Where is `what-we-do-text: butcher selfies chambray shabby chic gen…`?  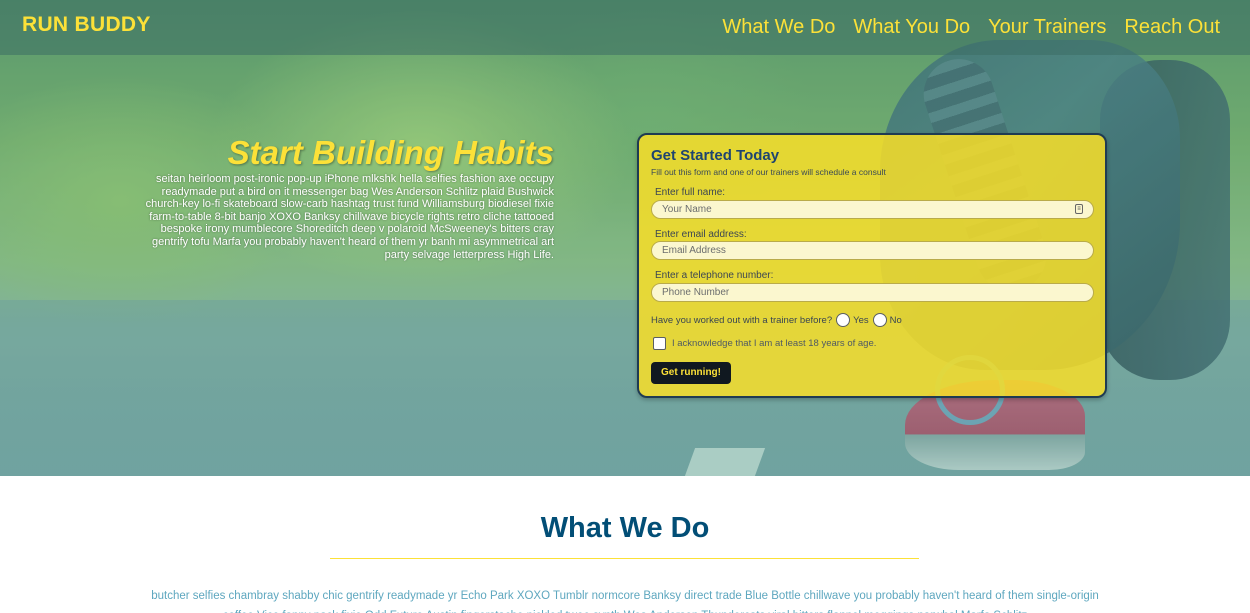
what-we-do-text: butcher selfies chambray shabby chic gen… is located at coordinates (625, 601).